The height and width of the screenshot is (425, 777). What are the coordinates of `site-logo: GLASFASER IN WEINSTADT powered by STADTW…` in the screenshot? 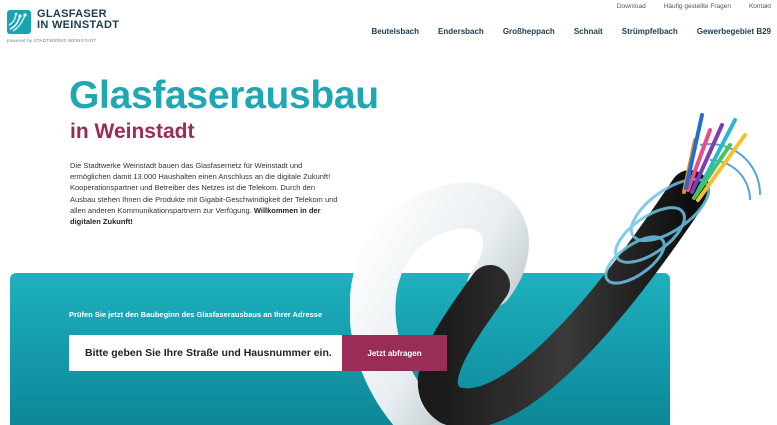 It's located at (63, 26).